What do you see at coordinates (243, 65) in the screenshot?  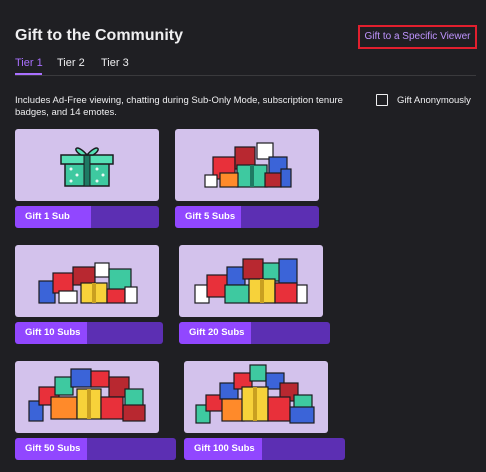 I see `tier-tabs: Tier 1 Tier 2 Tier 3` at bounding box center [243, 65].